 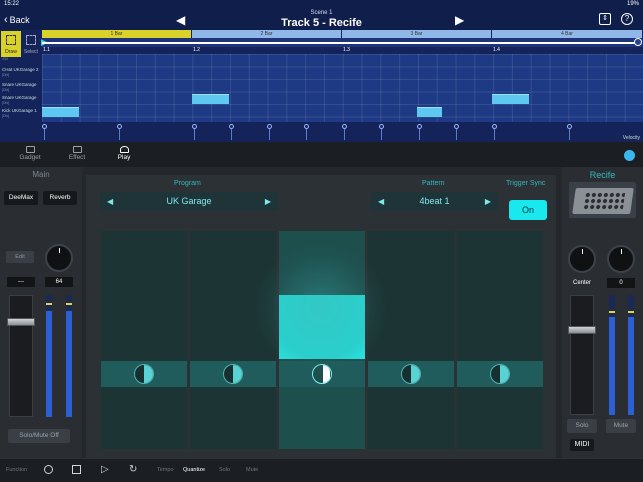 What do you see at coordinates (638, 42) in the screenshot?
I see `loop-end-handle` at bounding box center [638, 42].